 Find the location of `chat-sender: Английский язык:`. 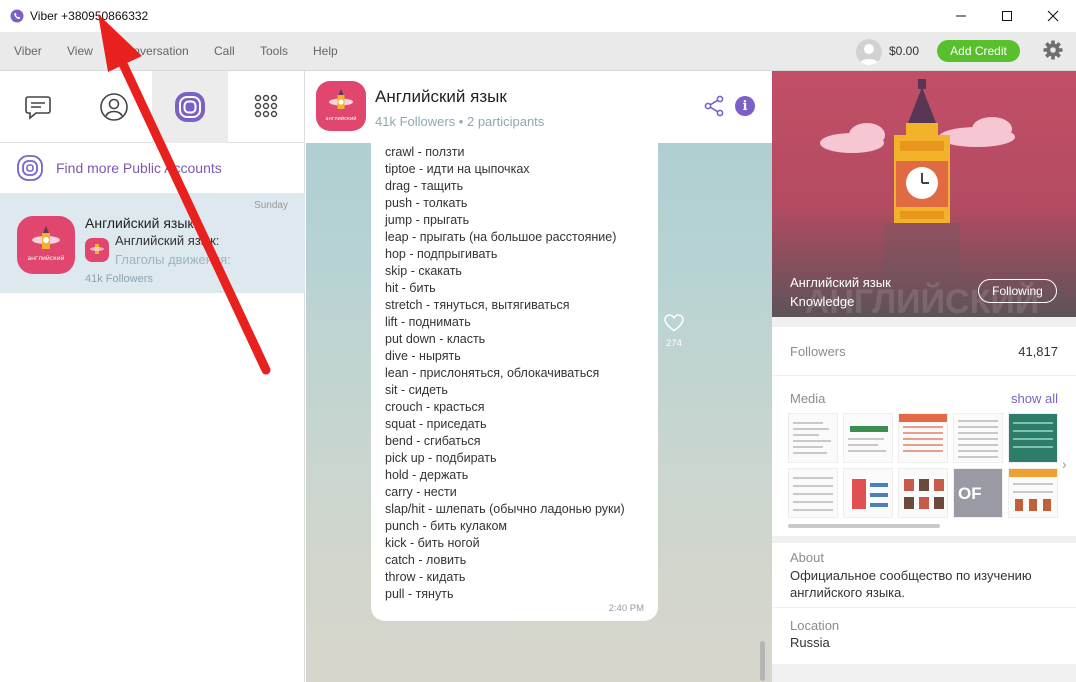

chat-sender: Английский язык: is located at coordinates (167, 240).